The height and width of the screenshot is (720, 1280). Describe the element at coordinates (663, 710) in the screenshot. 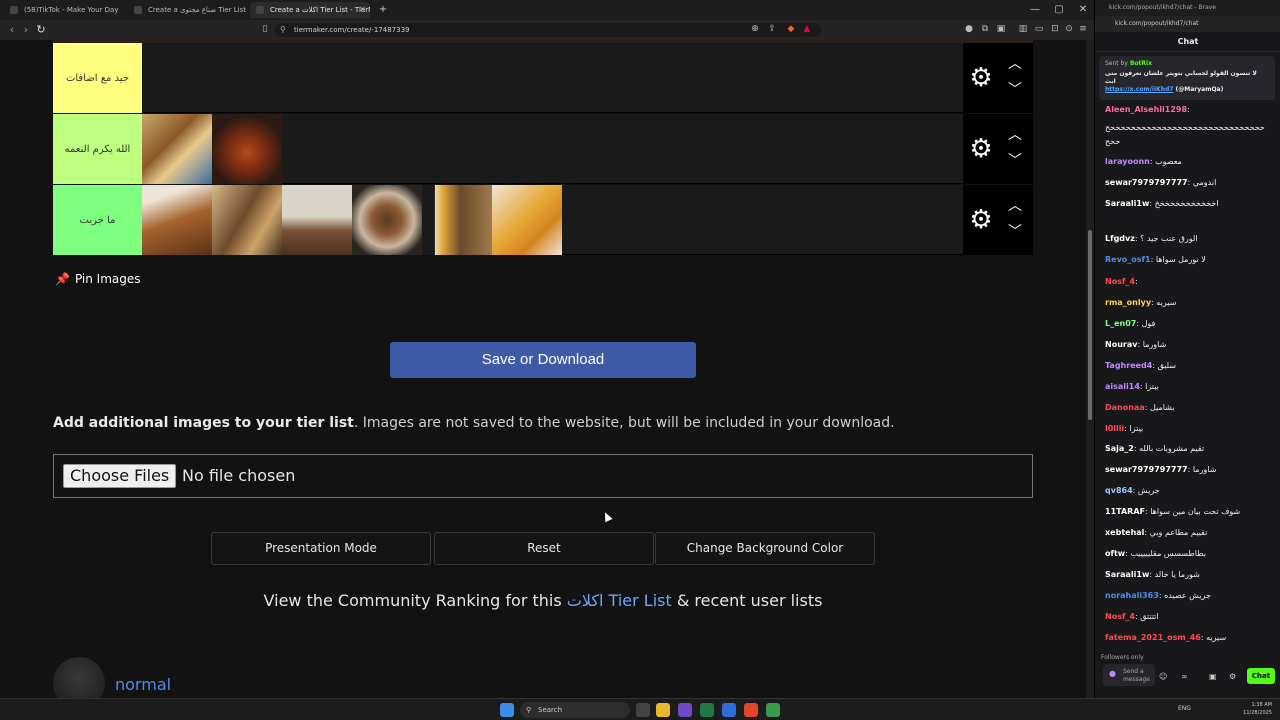

I see `file-explorer-icon` at that location.